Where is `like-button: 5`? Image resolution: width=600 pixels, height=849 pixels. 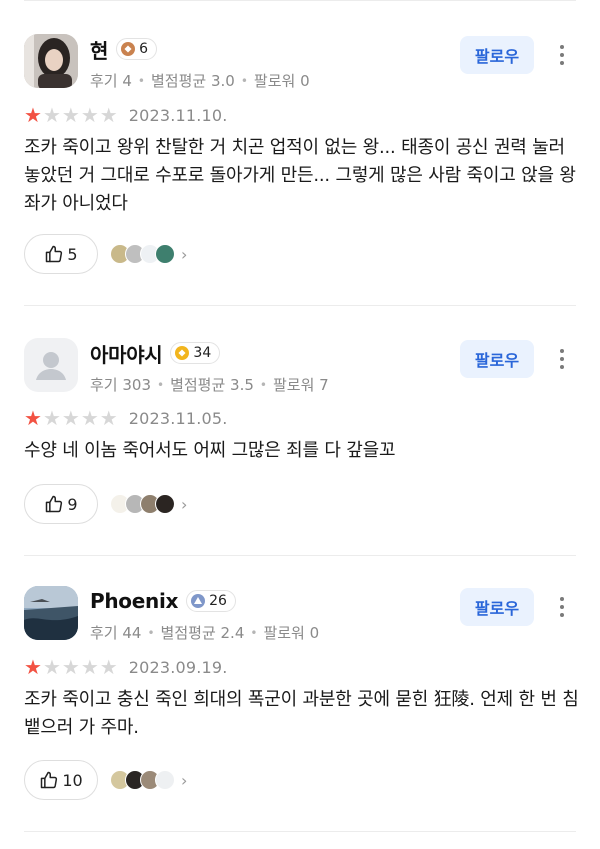
like-button: 5 is located at coordinates (61, 254).